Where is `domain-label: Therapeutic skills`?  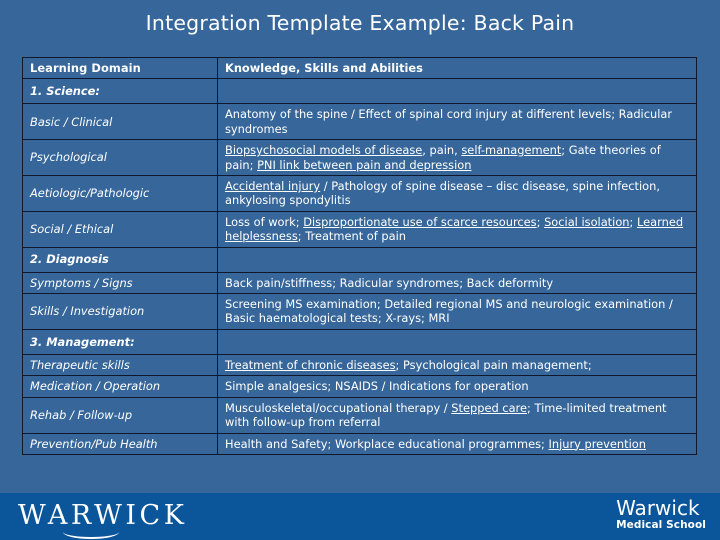
domain-label: Therapeutic skills is located at coordinates (120, 365).